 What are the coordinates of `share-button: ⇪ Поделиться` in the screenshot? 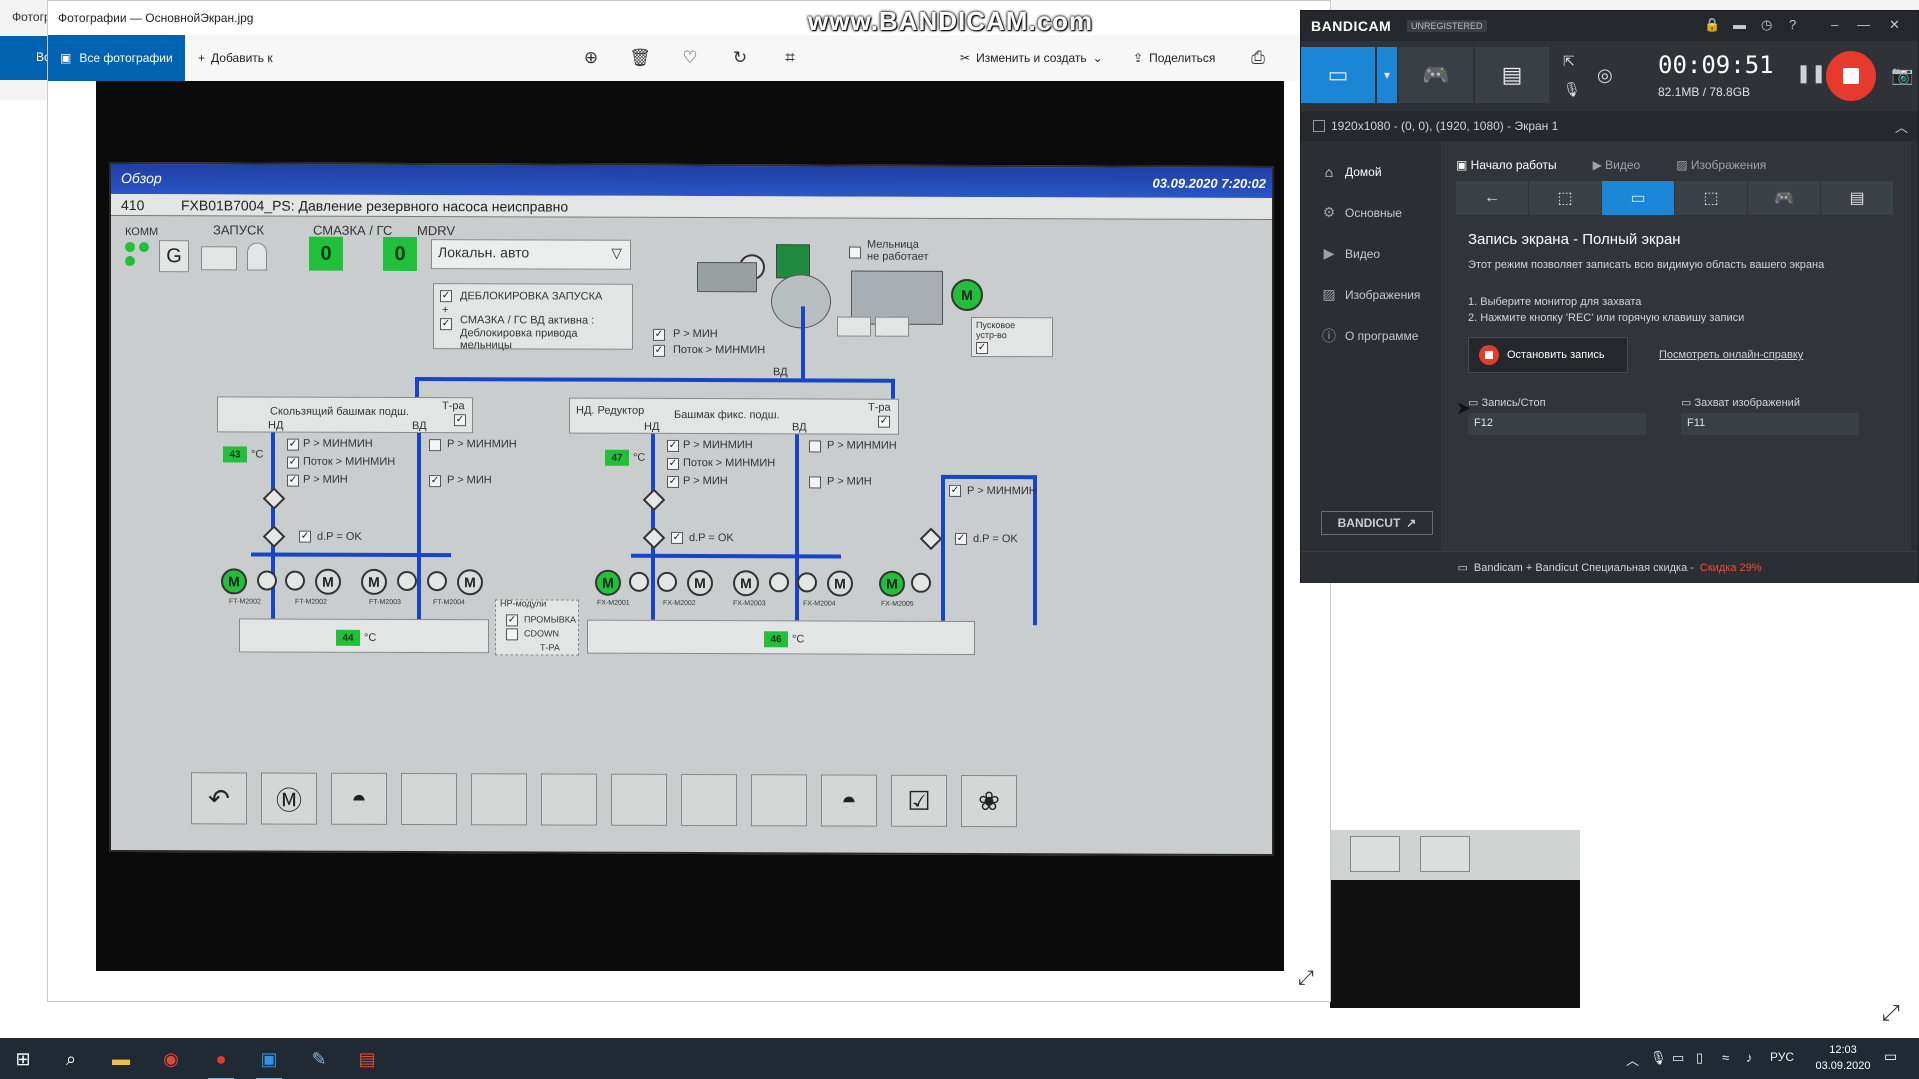 It's located at (1174, 58).